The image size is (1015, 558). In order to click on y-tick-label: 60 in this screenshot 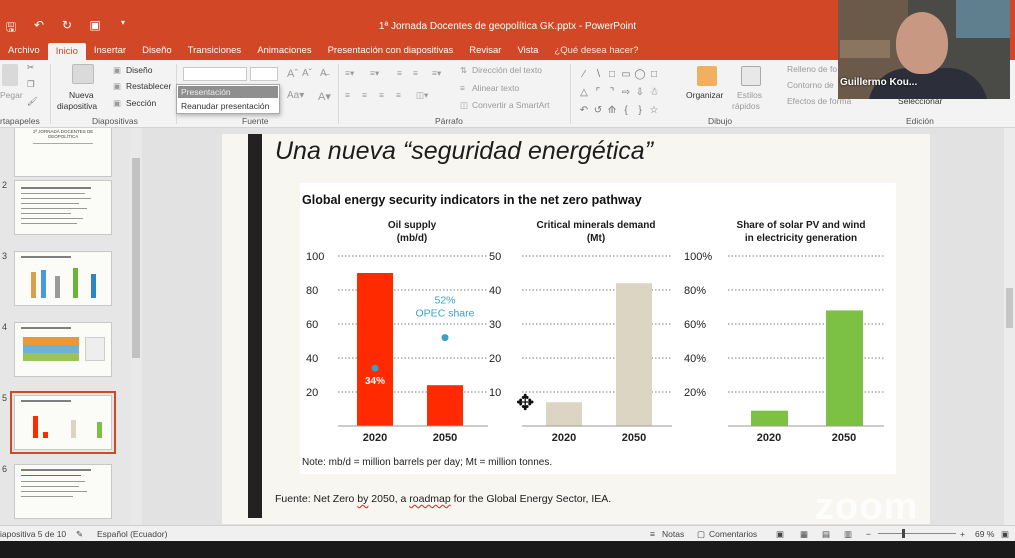, I will do `click(312, 325)`.